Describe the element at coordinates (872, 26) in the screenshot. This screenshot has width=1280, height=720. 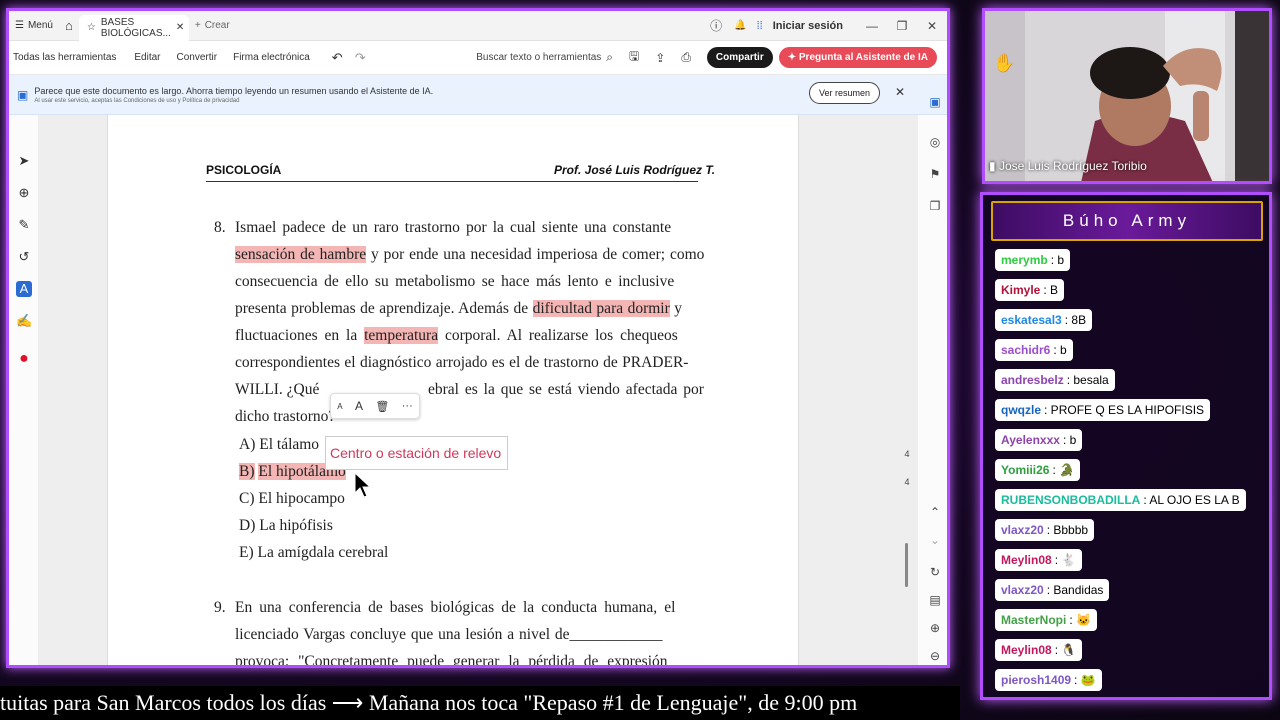
I see `minimize-icon: —` at that location.